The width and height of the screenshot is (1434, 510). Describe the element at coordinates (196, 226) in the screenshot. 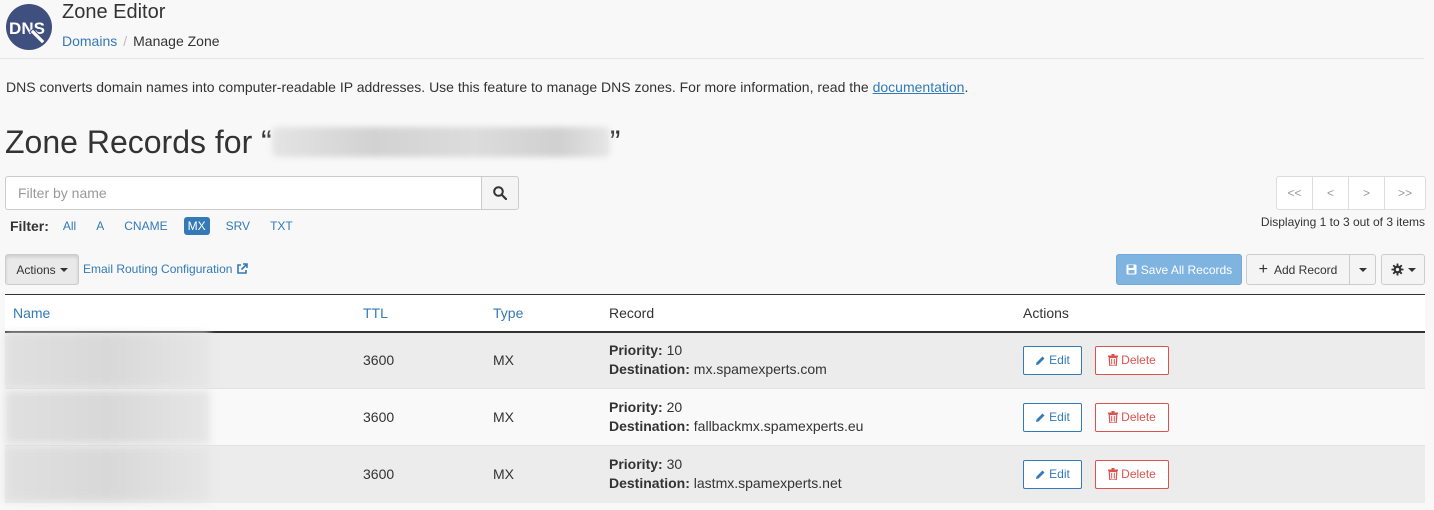

I see `filter-mx: MX` at that location.